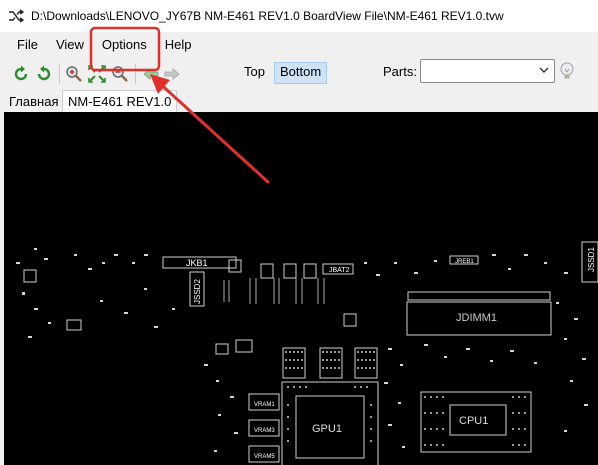  I want to click on label-jkb1: JKB1, so click(197, 263).